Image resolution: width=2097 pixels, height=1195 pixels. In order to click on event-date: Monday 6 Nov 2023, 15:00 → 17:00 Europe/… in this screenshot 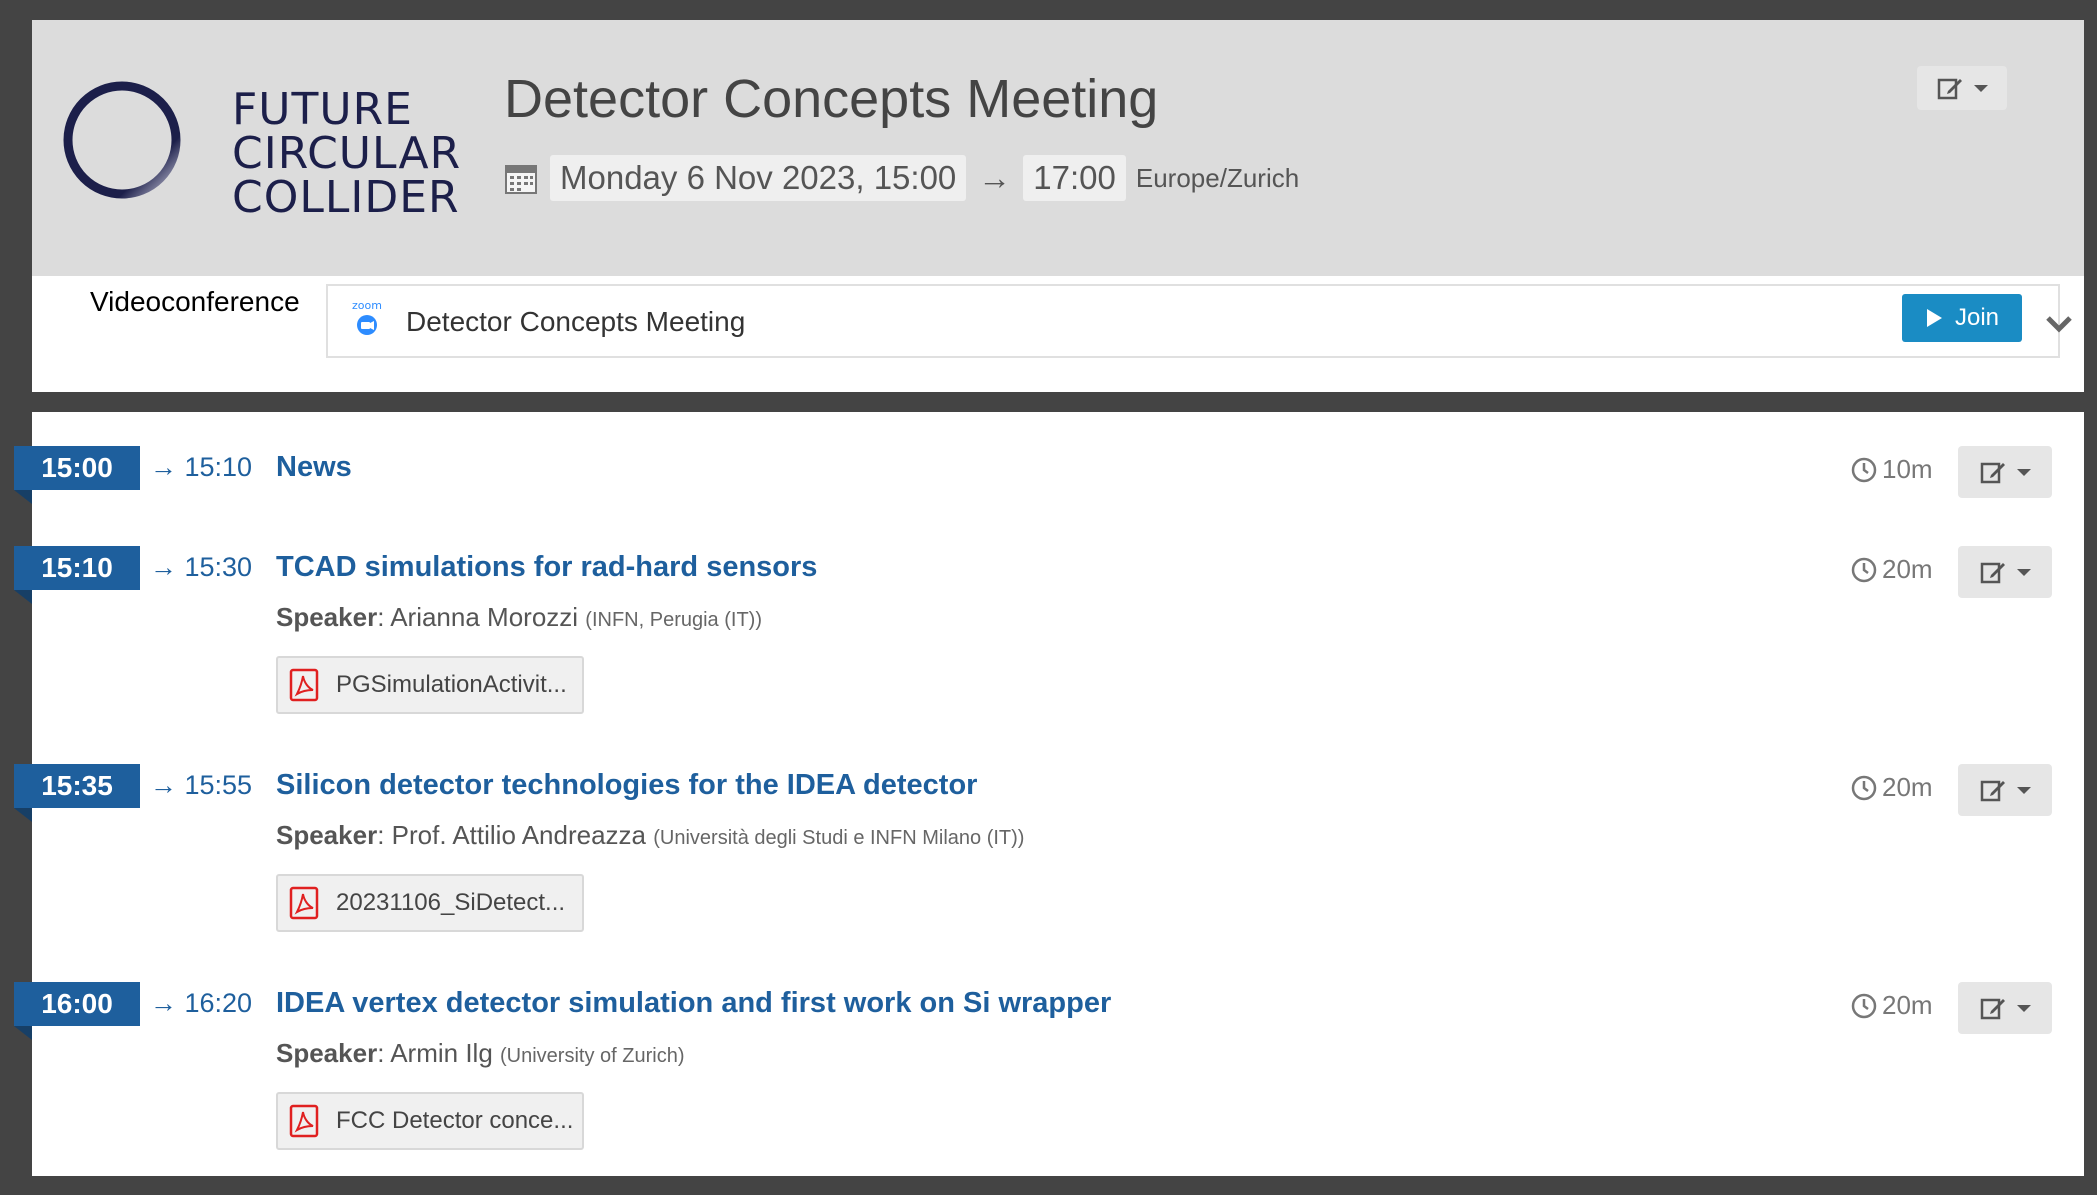, I will do `click(902, 178)`.